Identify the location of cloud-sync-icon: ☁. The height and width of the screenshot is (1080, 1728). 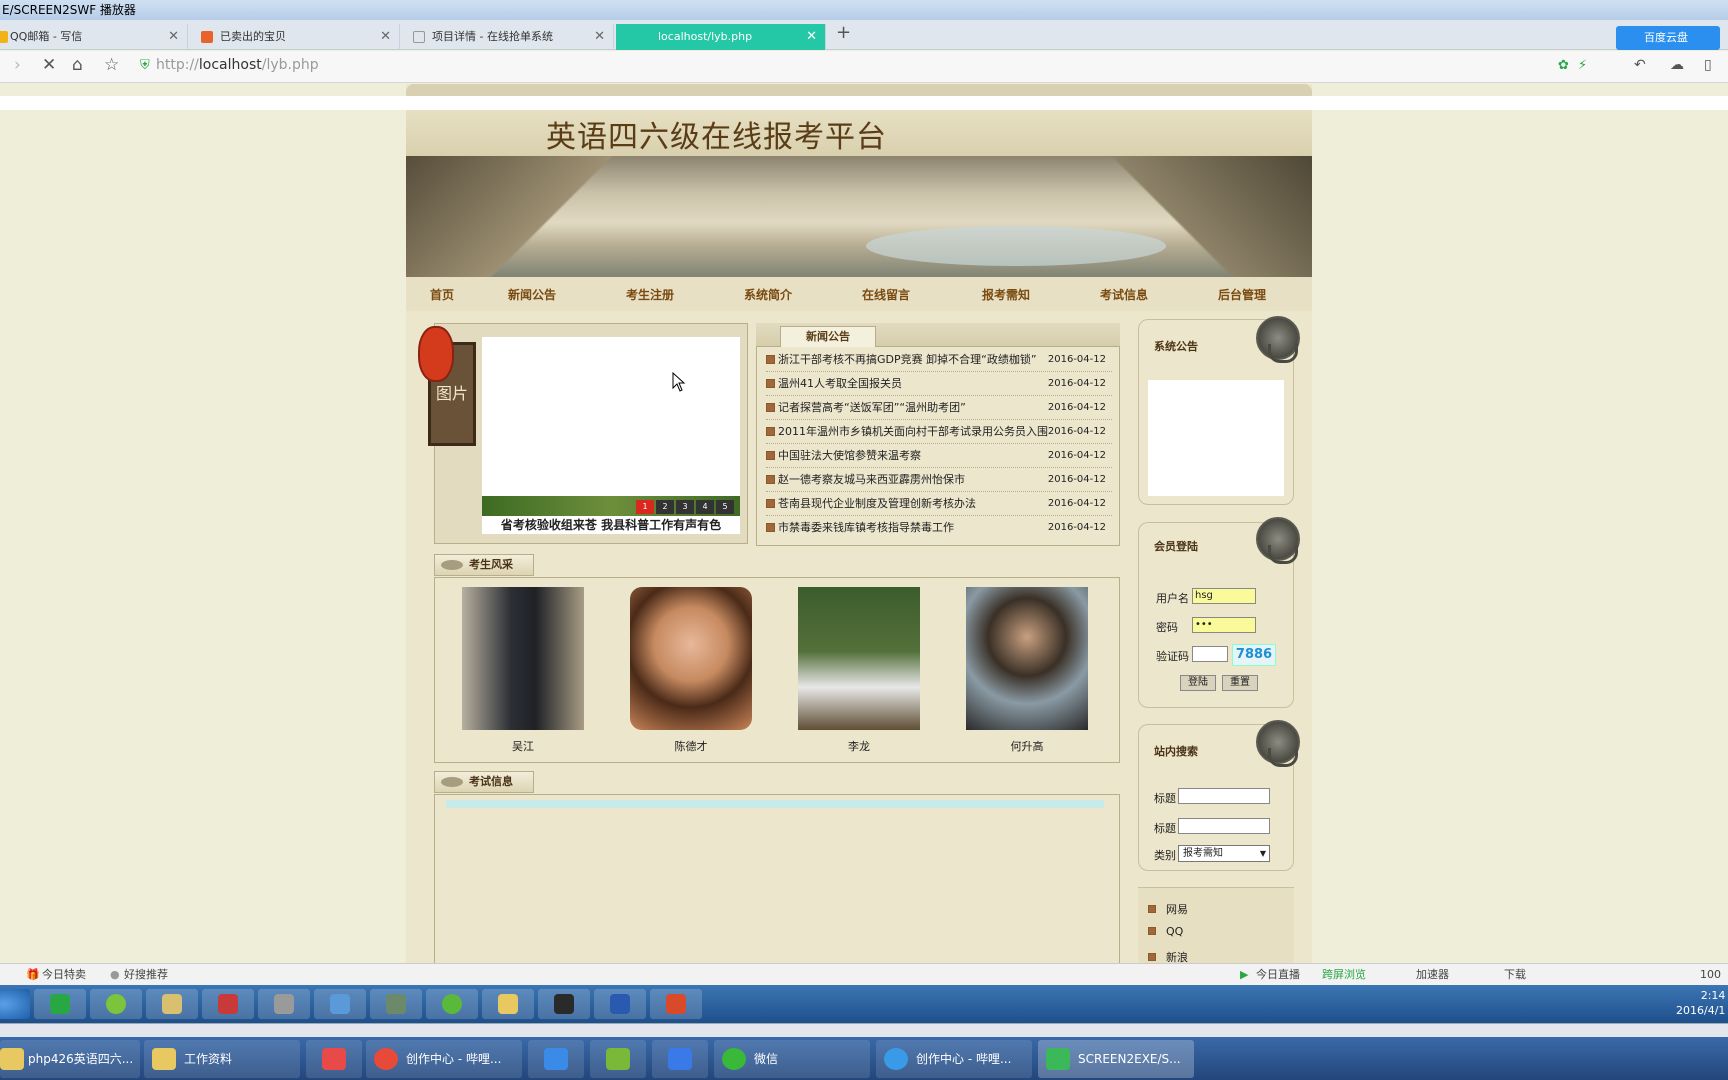
(1677, 65).